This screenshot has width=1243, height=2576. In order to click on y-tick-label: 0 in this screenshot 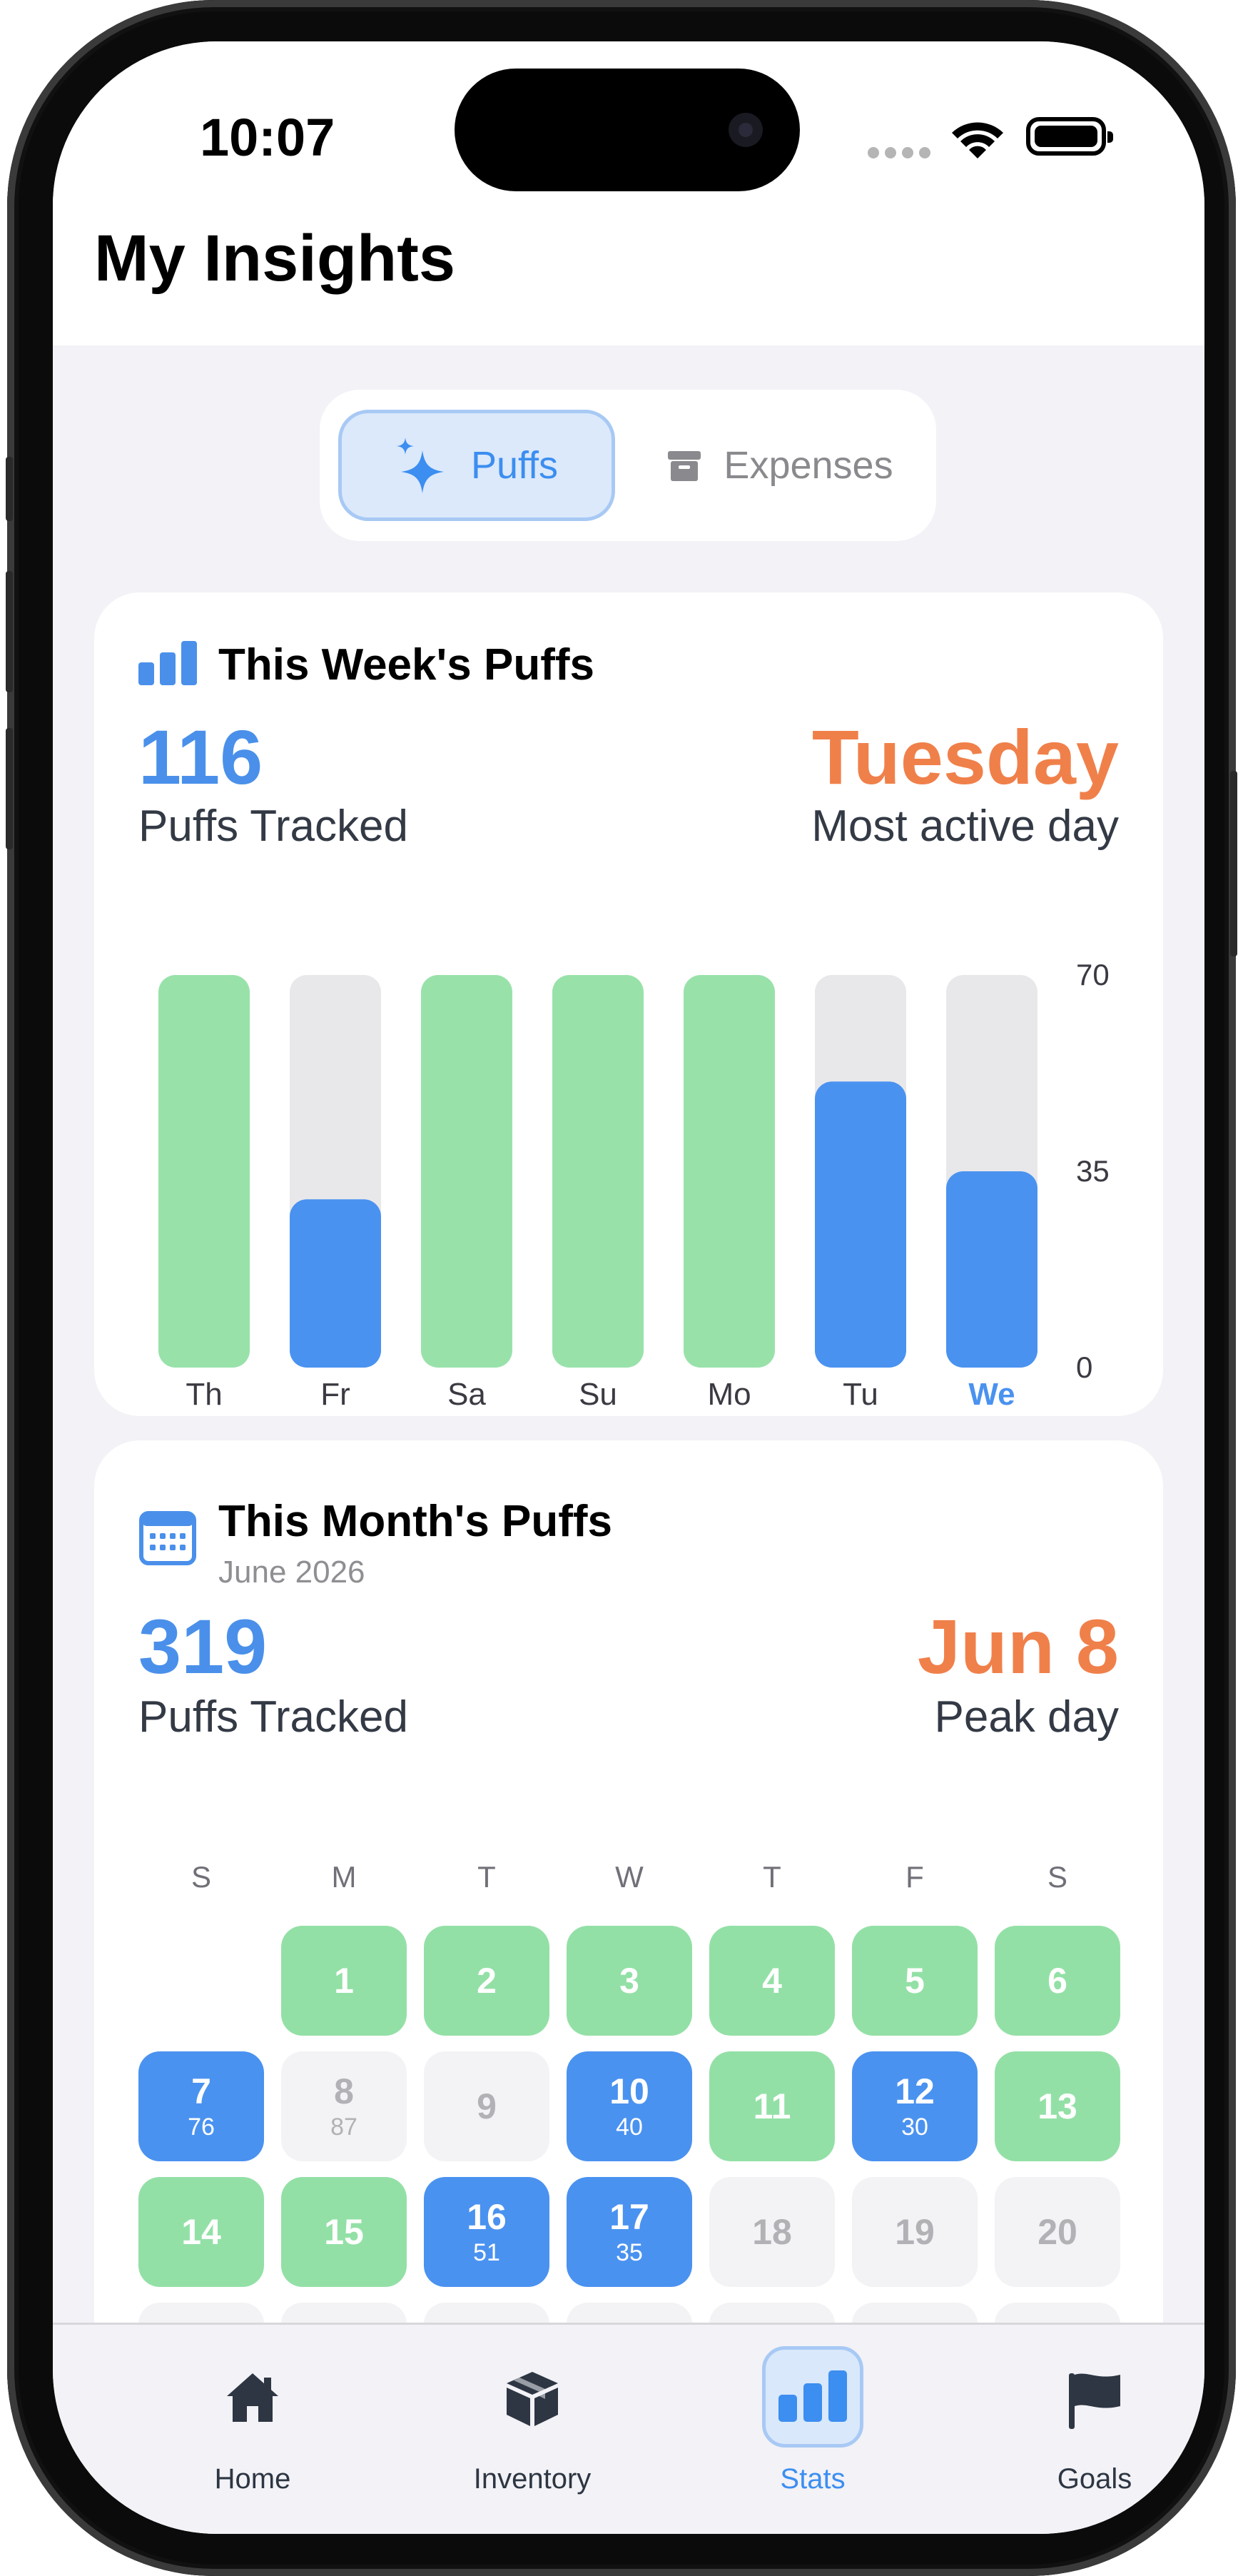, I will do `click(1084, 1367)`.